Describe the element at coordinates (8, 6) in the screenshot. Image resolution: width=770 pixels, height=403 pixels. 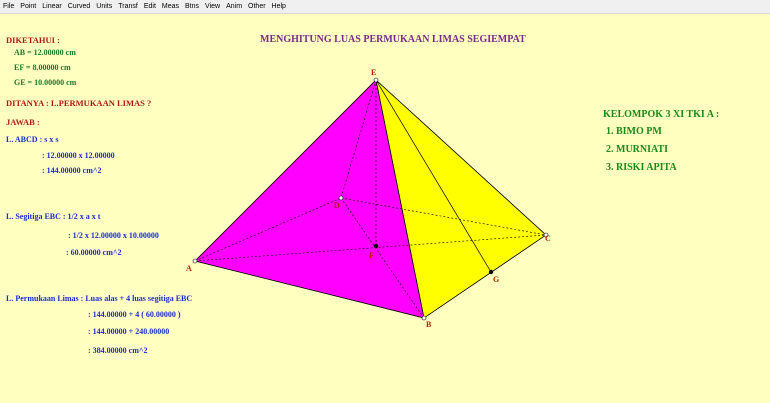
I see `menu-file: File` at that location.